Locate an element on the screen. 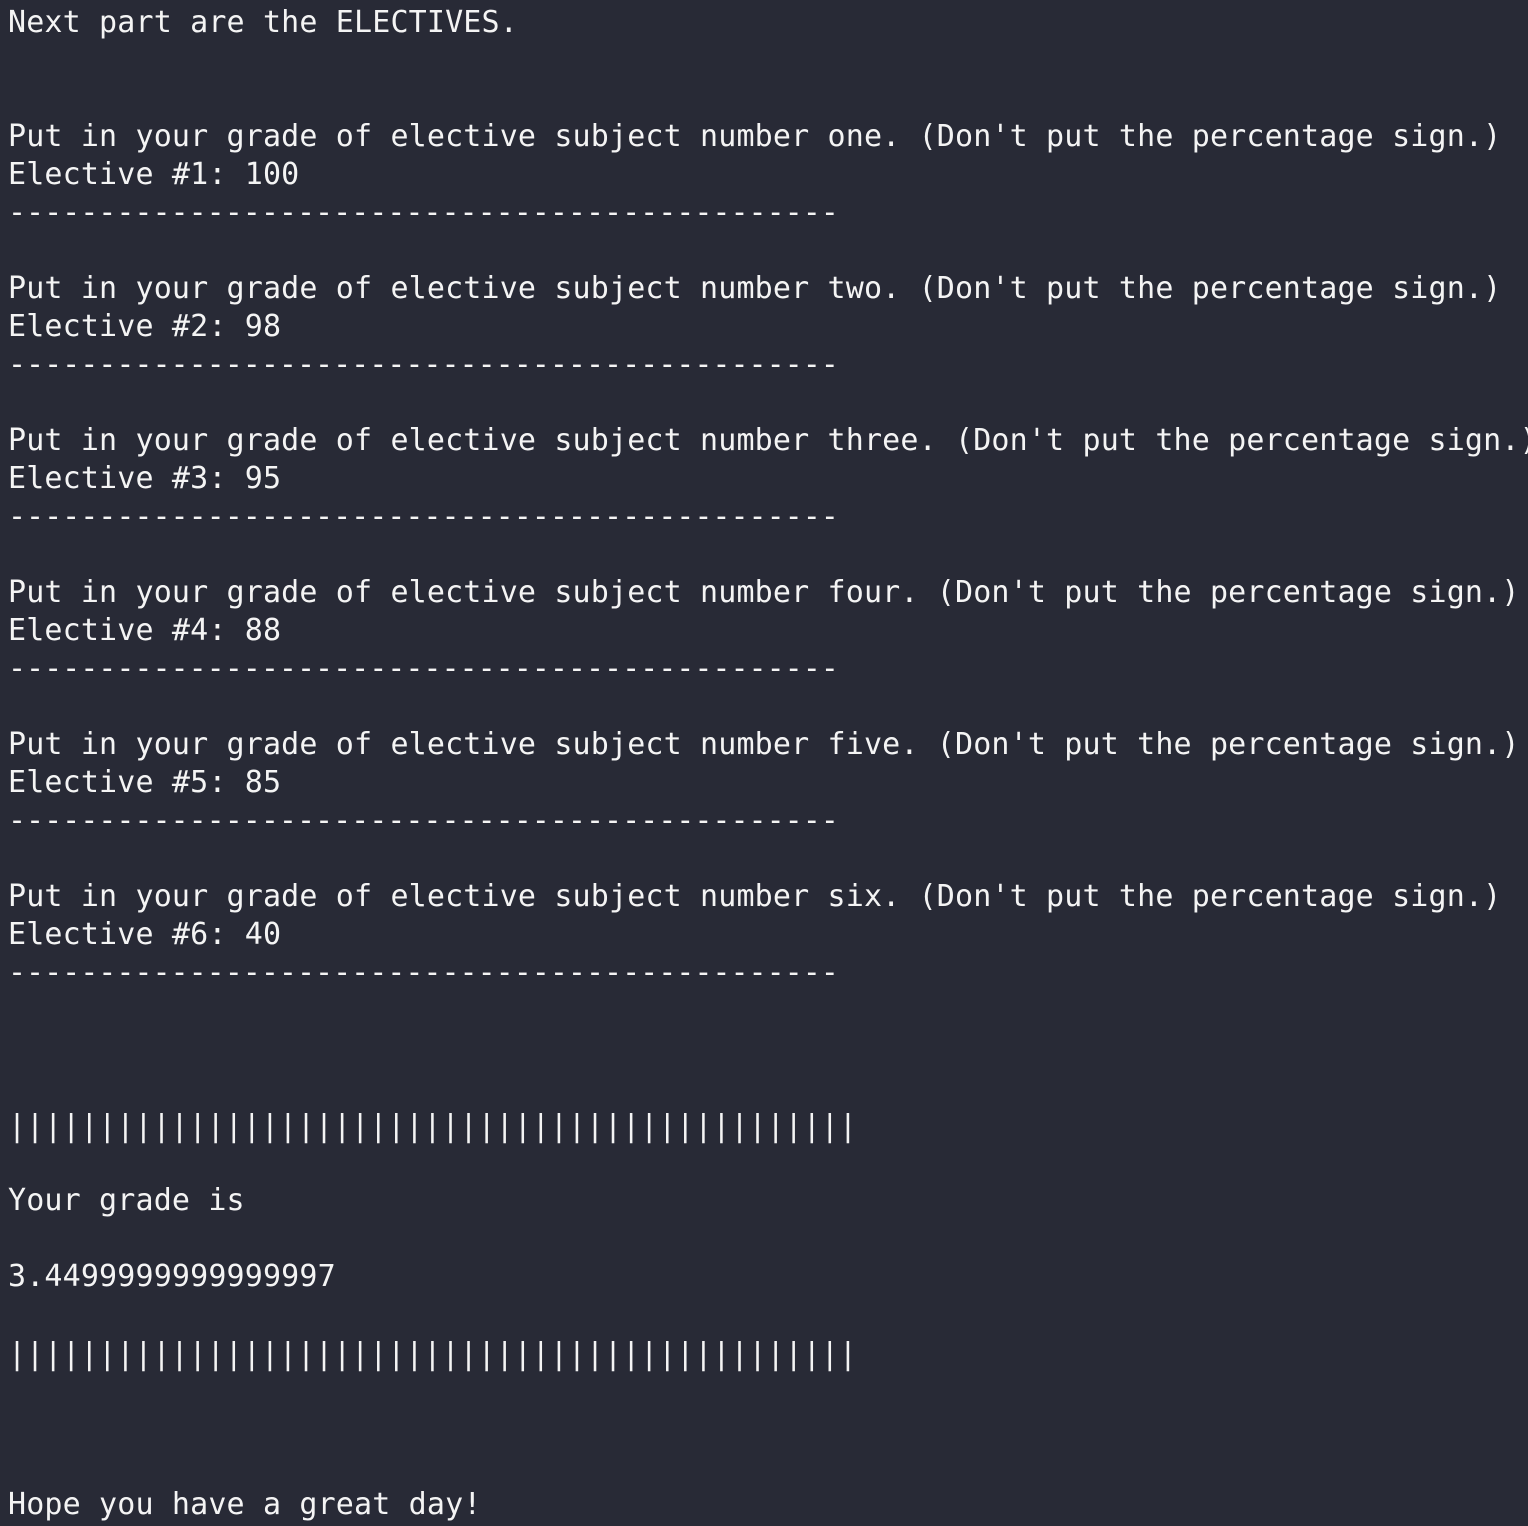 This screenshot has height=1526, width=1528. elective-3-entry: Elective #3: 95 is located at coordinates (145, 478).